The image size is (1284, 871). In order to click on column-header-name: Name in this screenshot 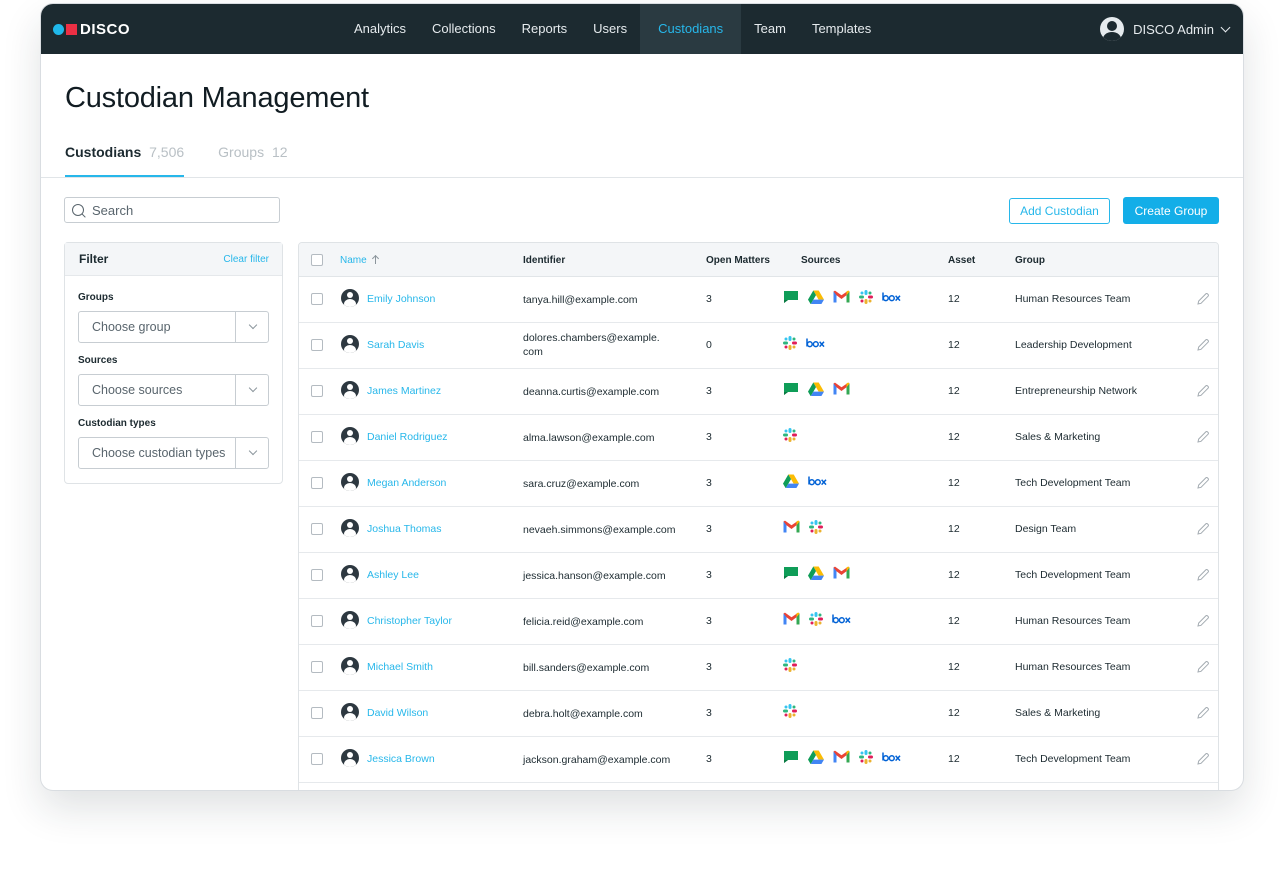, I will do `click(360, 260)`.